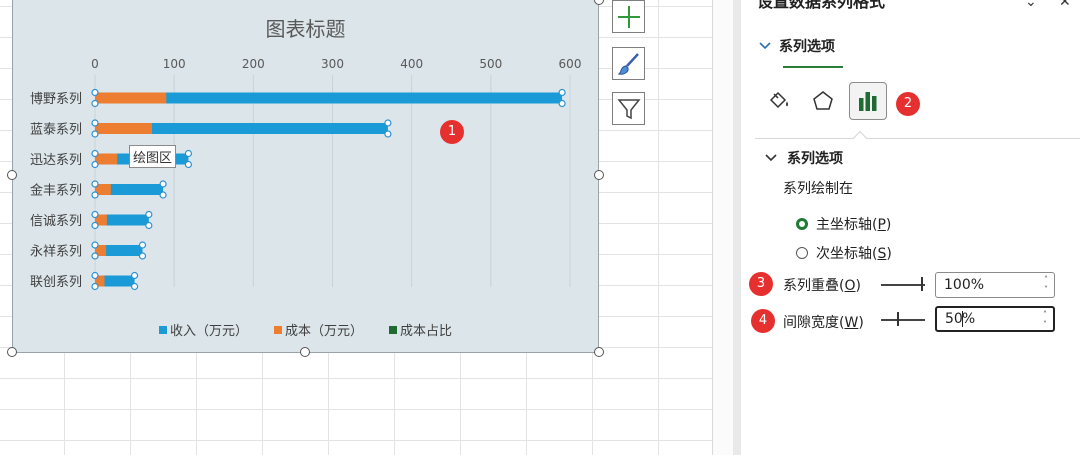 This screenshot has height=455, width=1080. Describe the element at coordinates (323, 331) in the screenshot. I see `legend-label-cost: 成本（万元）` at that location.